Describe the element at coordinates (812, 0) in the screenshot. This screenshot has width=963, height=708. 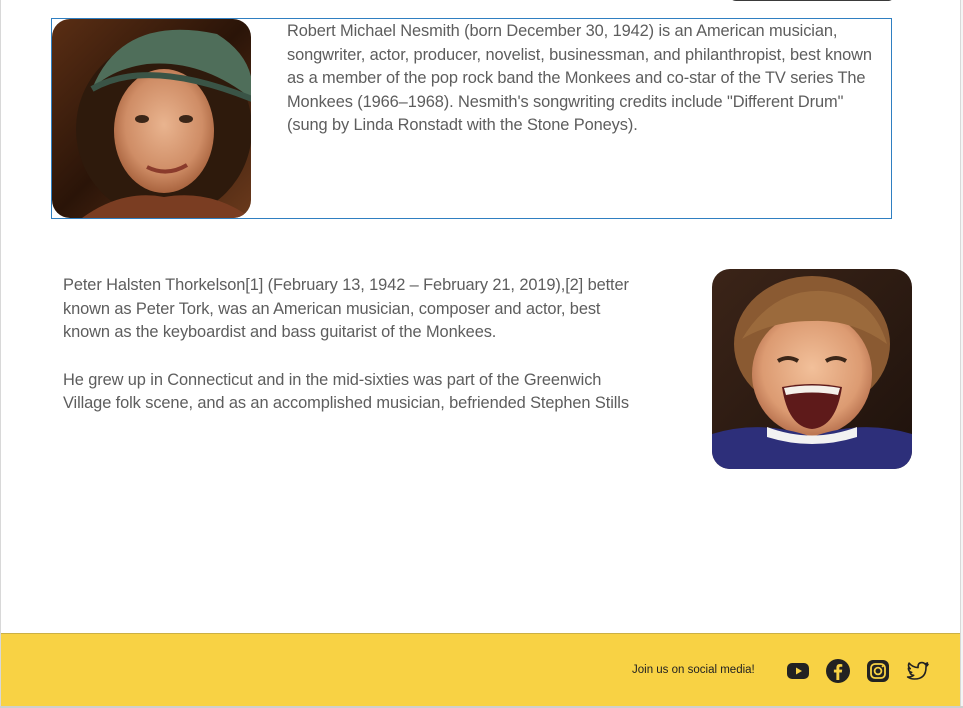
I see `top-button-edge` at that location.